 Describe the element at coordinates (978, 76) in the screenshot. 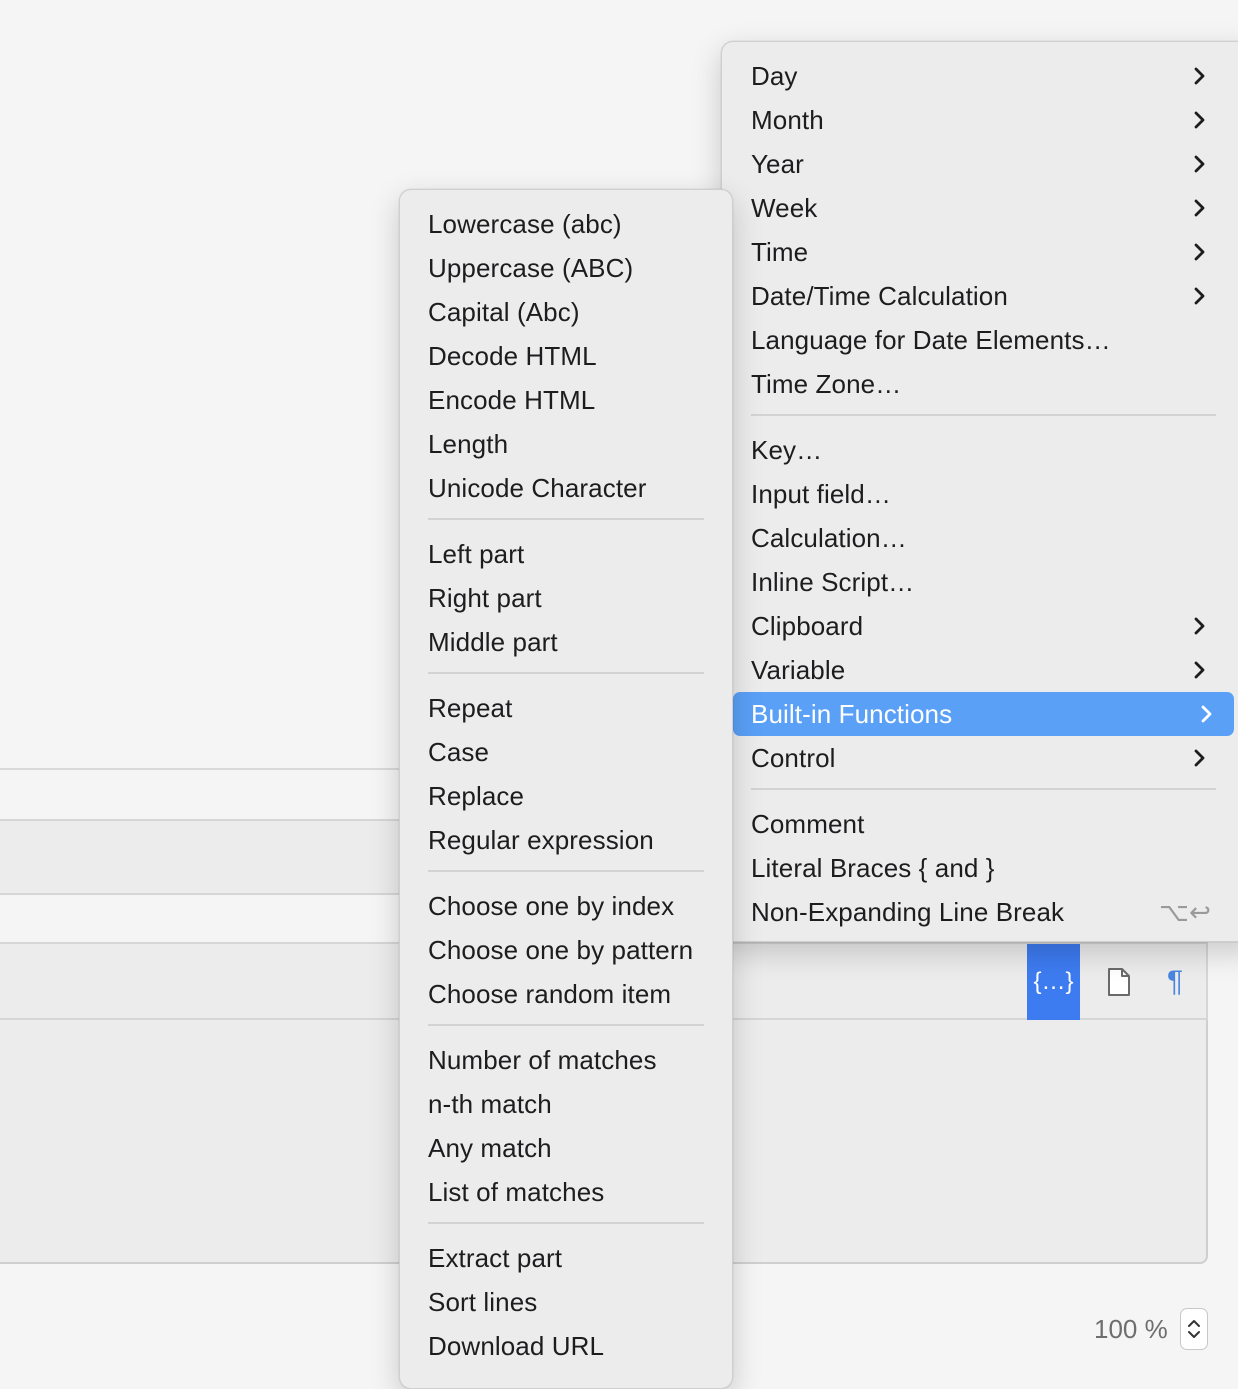

I see `menu-item-day: Day` at that location.